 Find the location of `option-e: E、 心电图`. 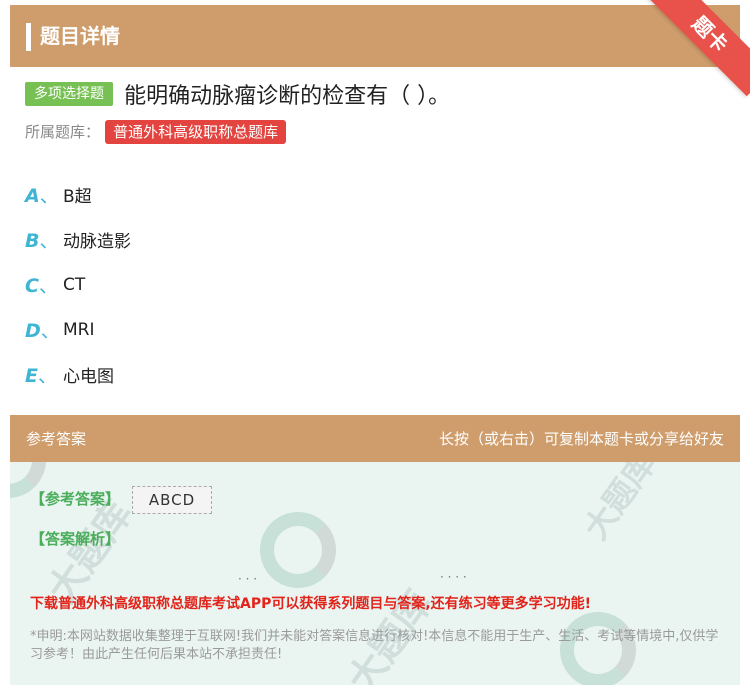

option-e: E、 心电图 is located at coordinates (78, 374).